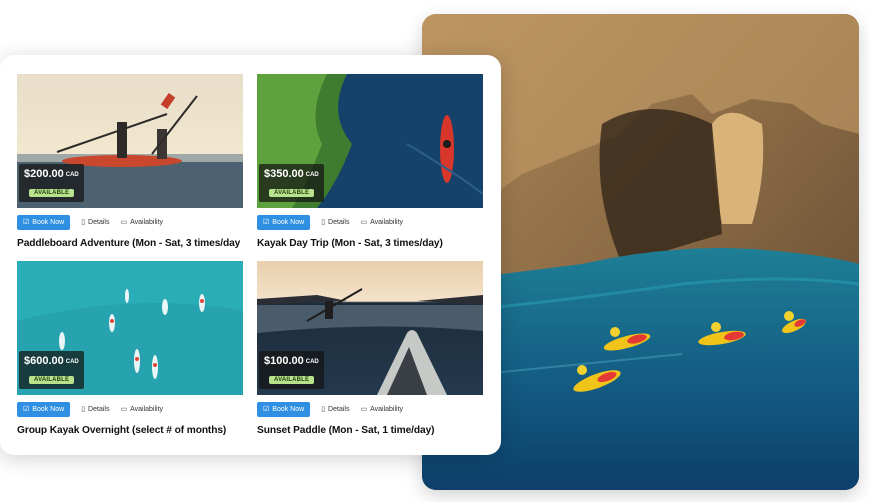 The image size is (870, 502). I want to click on price-value: $200.00, so click(44, 174).